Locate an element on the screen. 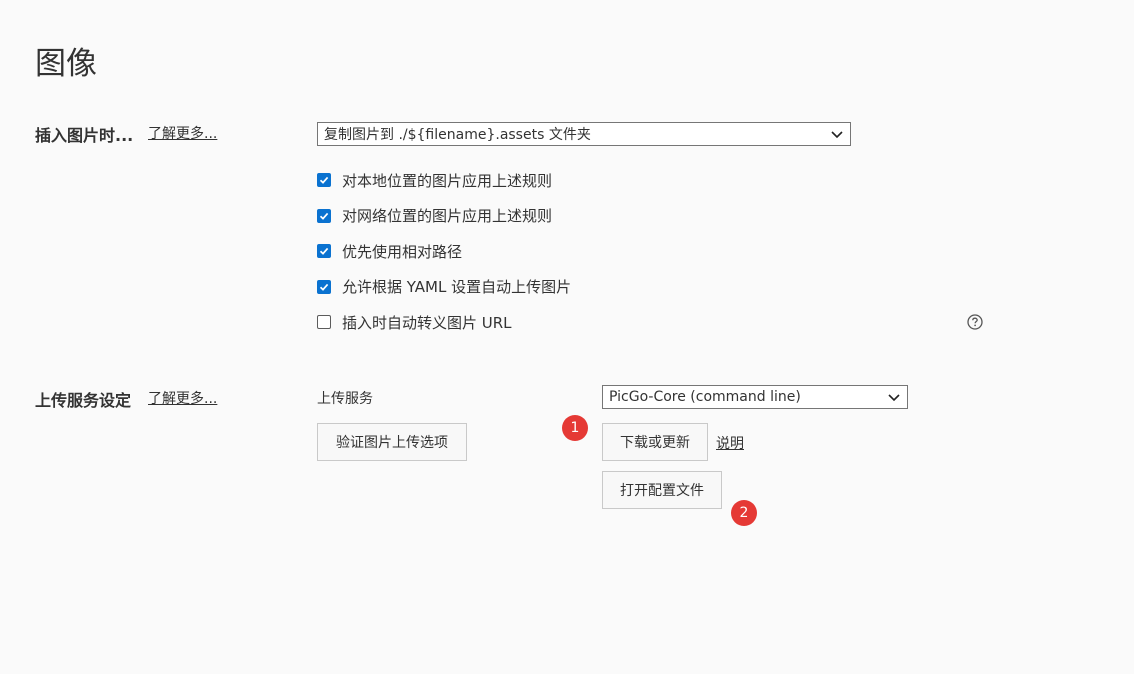 The height and width of the screenshot is (674, 1134). upload-section-label: 上传服务设定 is located at coordinates (83, 400).